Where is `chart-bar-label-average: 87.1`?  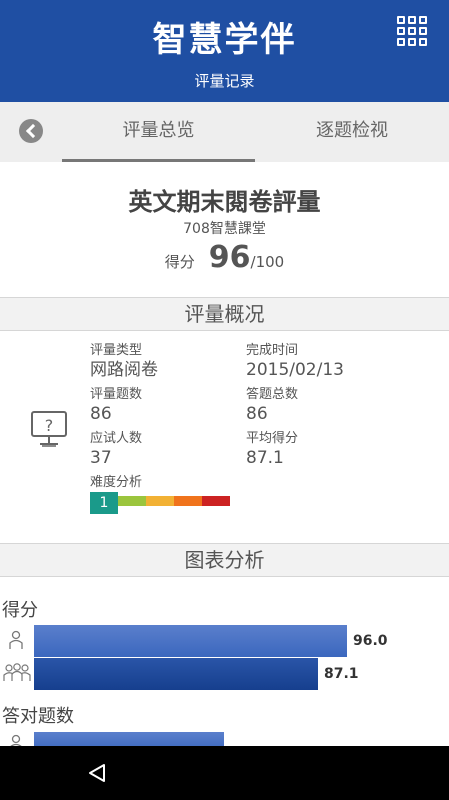
chart-bar-label-average: 87.1 is located at coordinates (341, 674).